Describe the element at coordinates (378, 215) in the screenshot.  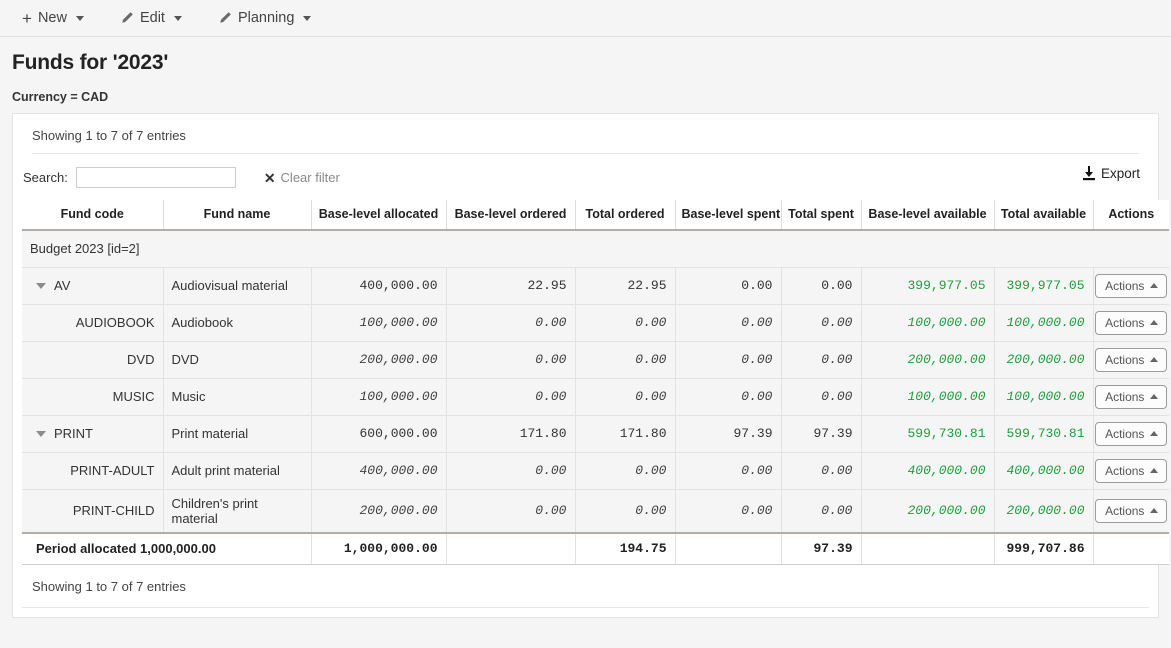
I see `col-base-level-allocated: Base-level allocated` at that location.